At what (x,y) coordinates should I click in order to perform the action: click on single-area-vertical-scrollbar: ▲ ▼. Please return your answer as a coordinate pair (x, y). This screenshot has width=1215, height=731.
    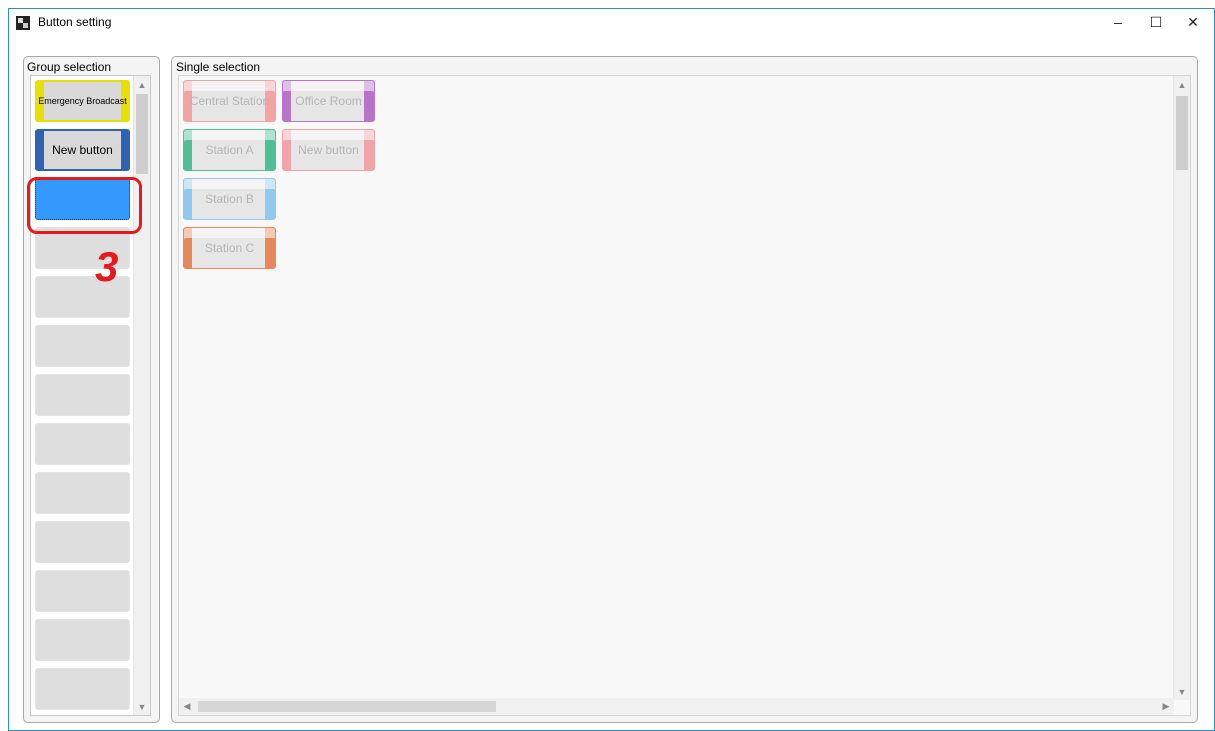
    Looking at the image, I should click on (1181, 388).